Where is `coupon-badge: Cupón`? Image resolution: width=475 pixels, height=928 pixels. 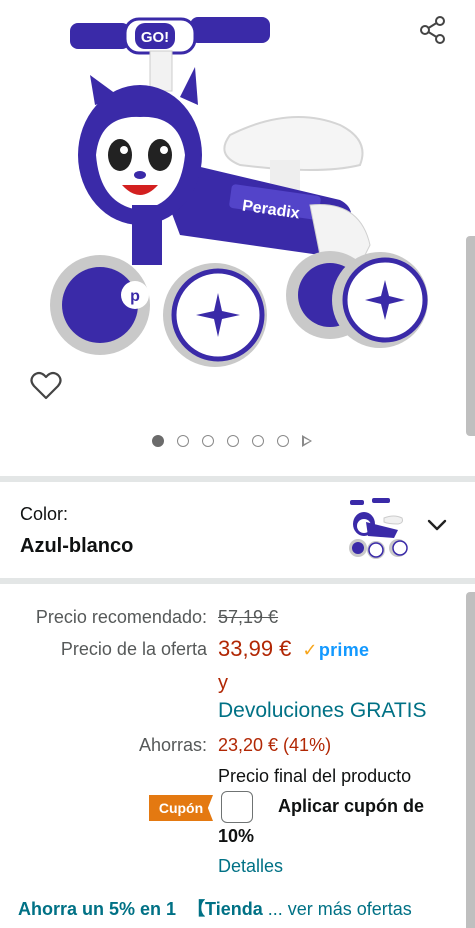 coupon-badge: Cupón is located at coordinates (181, 808).